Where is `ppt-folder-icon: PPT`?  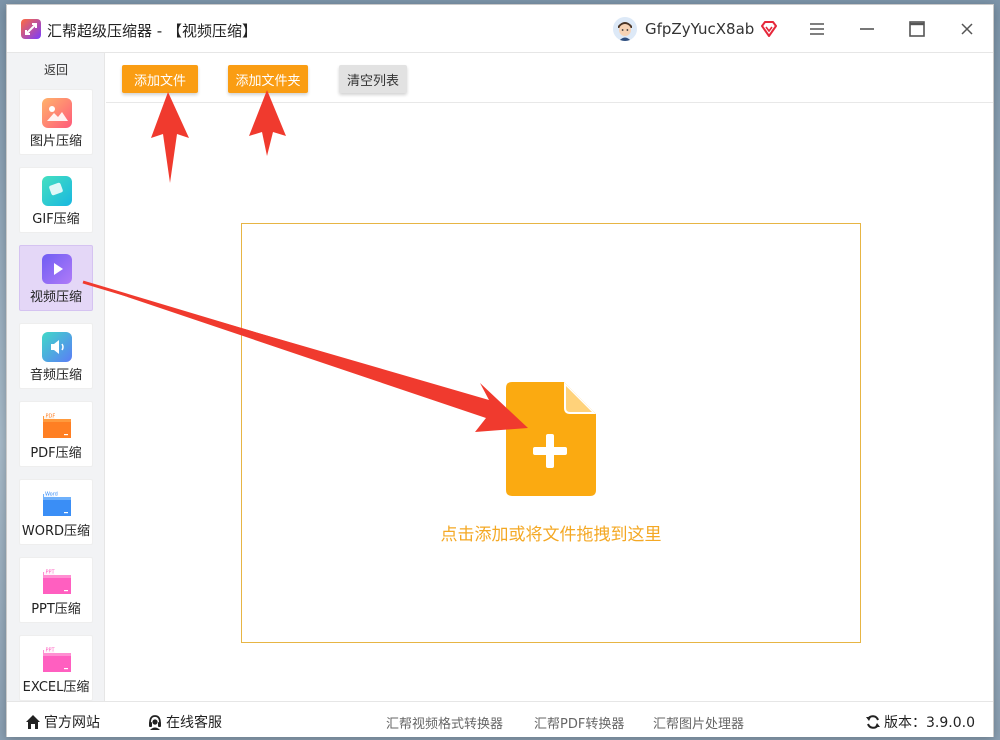 ppt-folder-icon: PPT is located at coordinates (57, 581).